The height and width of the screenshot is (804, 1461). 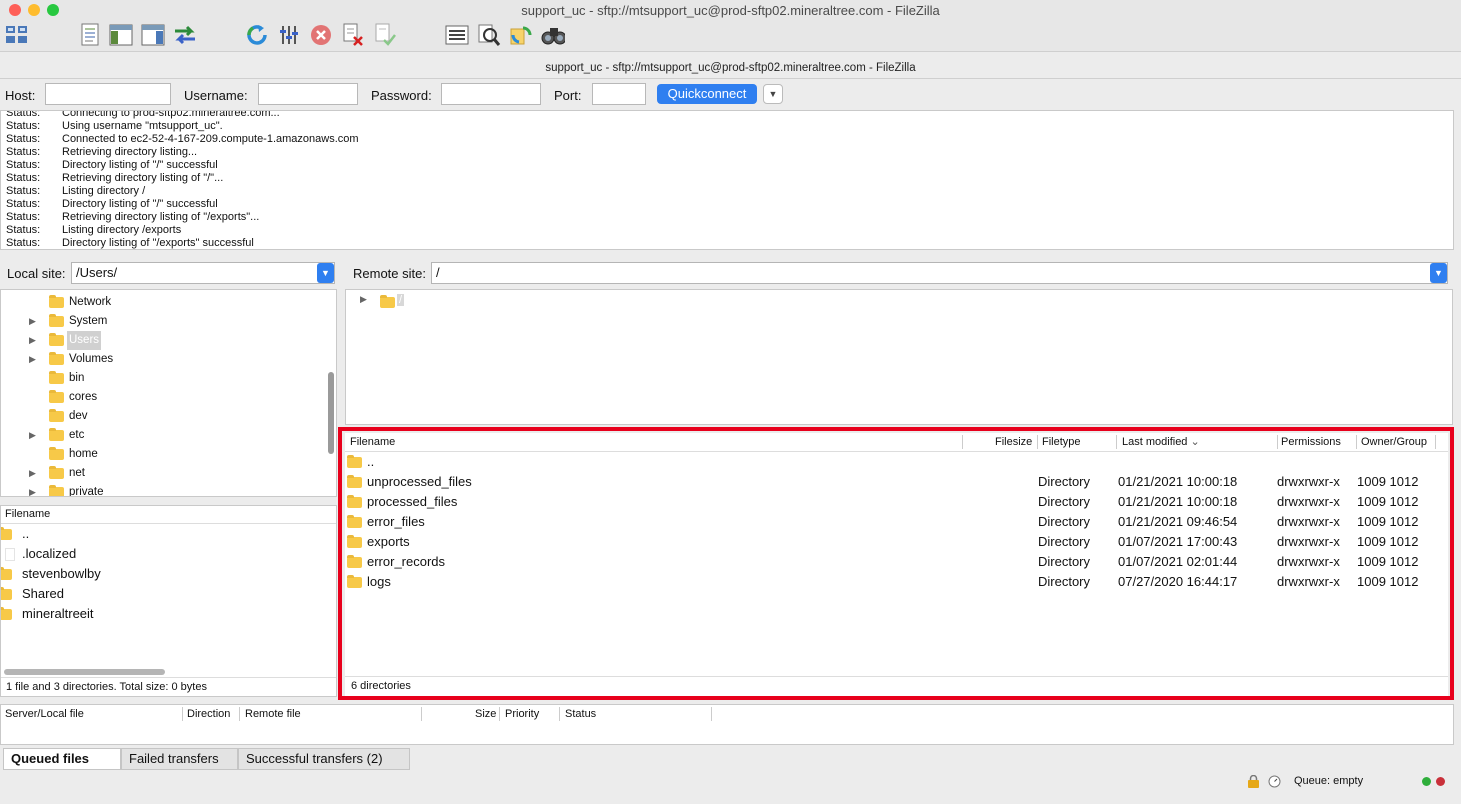 What do you see at coordinates (1161, 442) in the screenshot?
I see `remote-modified-header: Last modified ⌄` at bounding box center [1161, 442].